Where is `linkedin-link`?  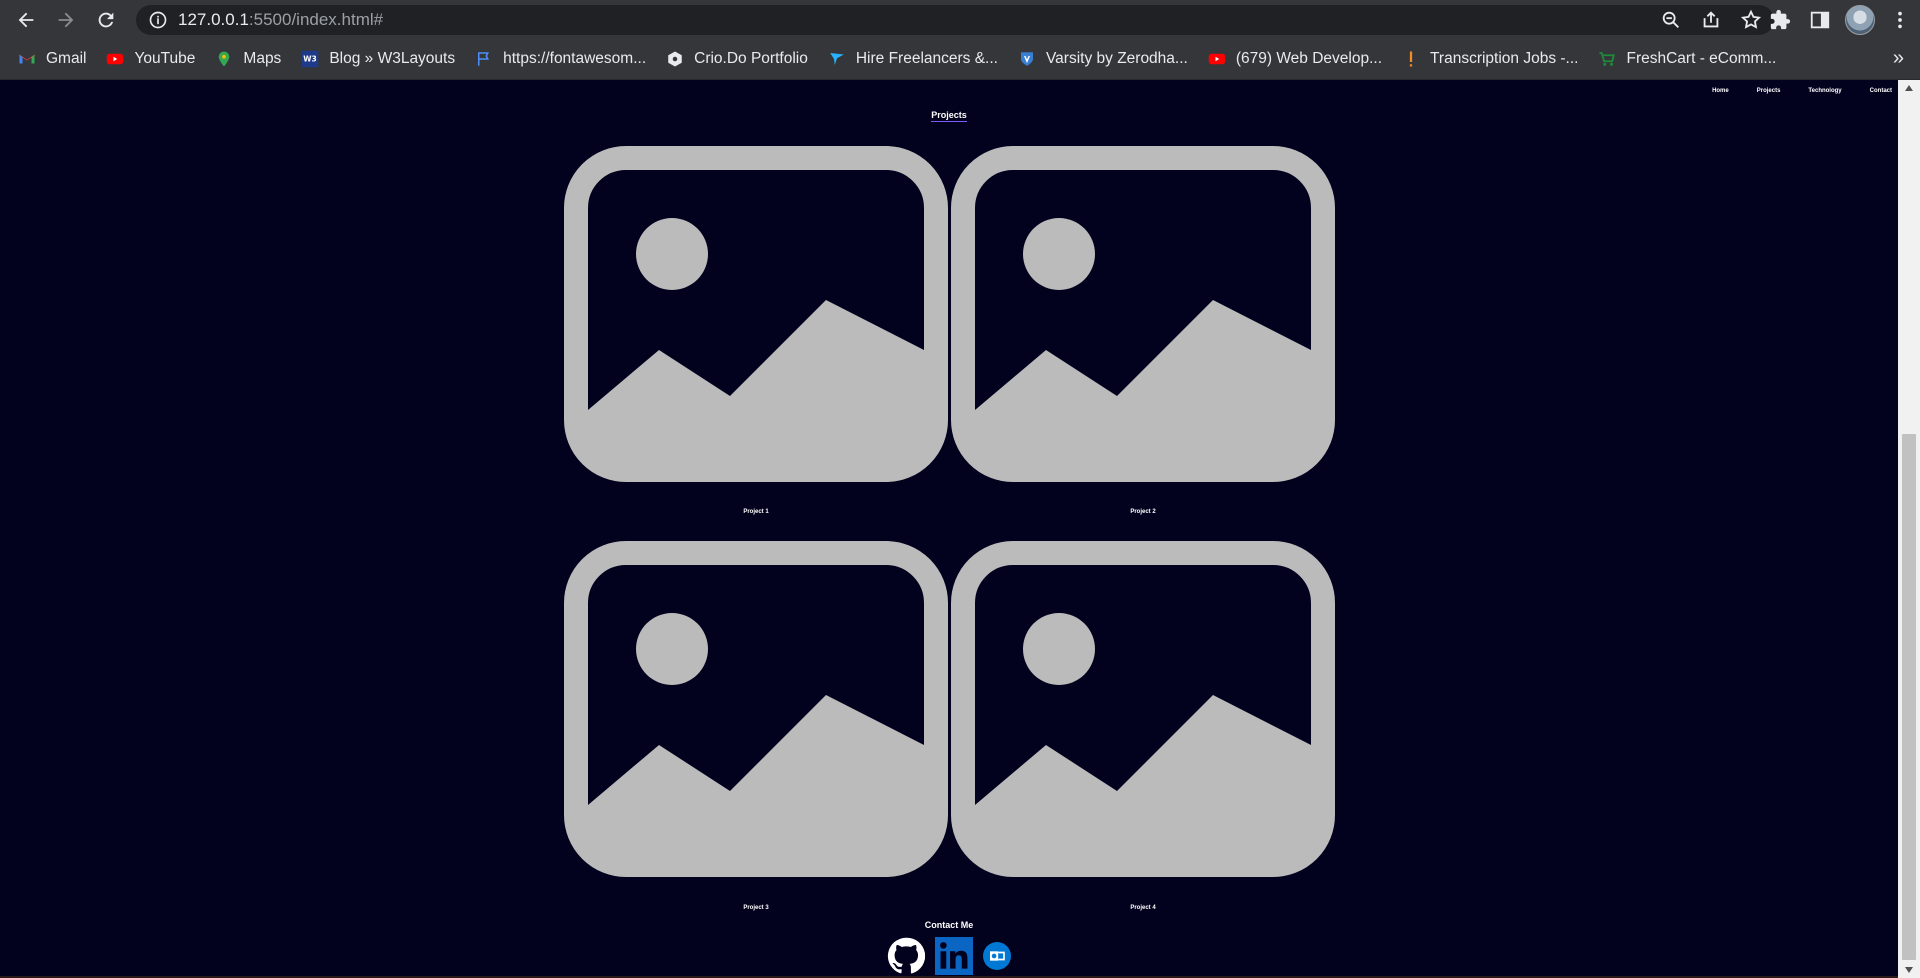 linkedin-link is located at coordinates (954, 956).